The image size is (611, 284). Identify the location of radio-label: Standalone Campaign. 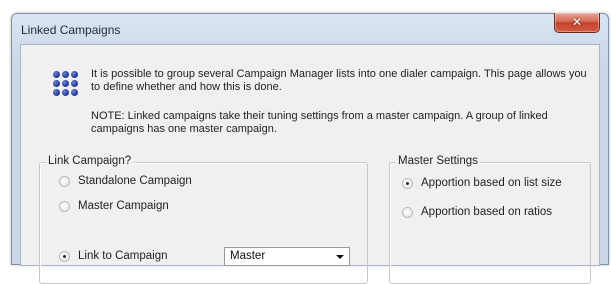
(135, 181).